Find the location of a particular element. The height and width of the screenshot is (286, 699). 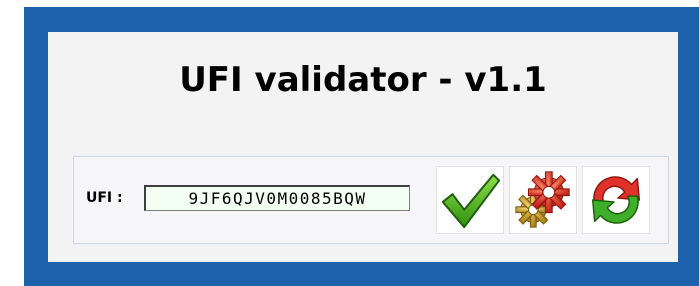

check-icon is located at coordinates (470, 200).